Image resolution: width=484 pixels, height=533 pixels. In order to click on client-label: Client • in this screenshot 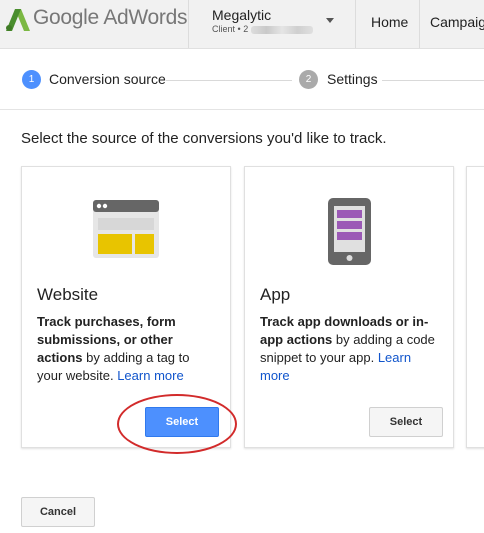, I will do `click(226, 29)`.